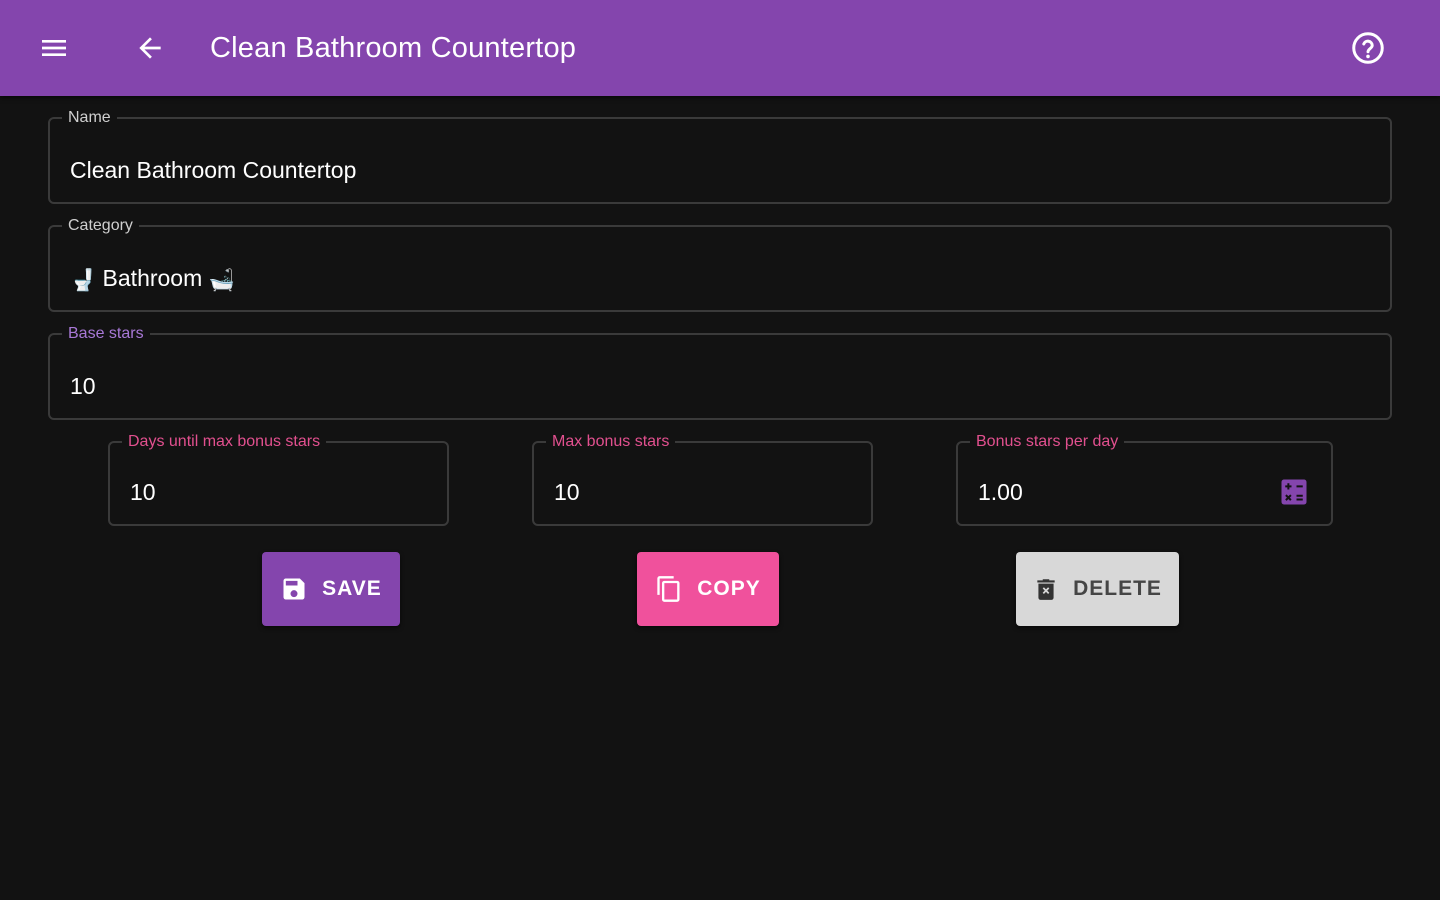 This screenshot has height=900, width=1440. What do you see at coordinates (720, 264) in the screenshot?
I see `category-field: Category 🚽 Bathroom 🛁` at bounding box center [720, 264].